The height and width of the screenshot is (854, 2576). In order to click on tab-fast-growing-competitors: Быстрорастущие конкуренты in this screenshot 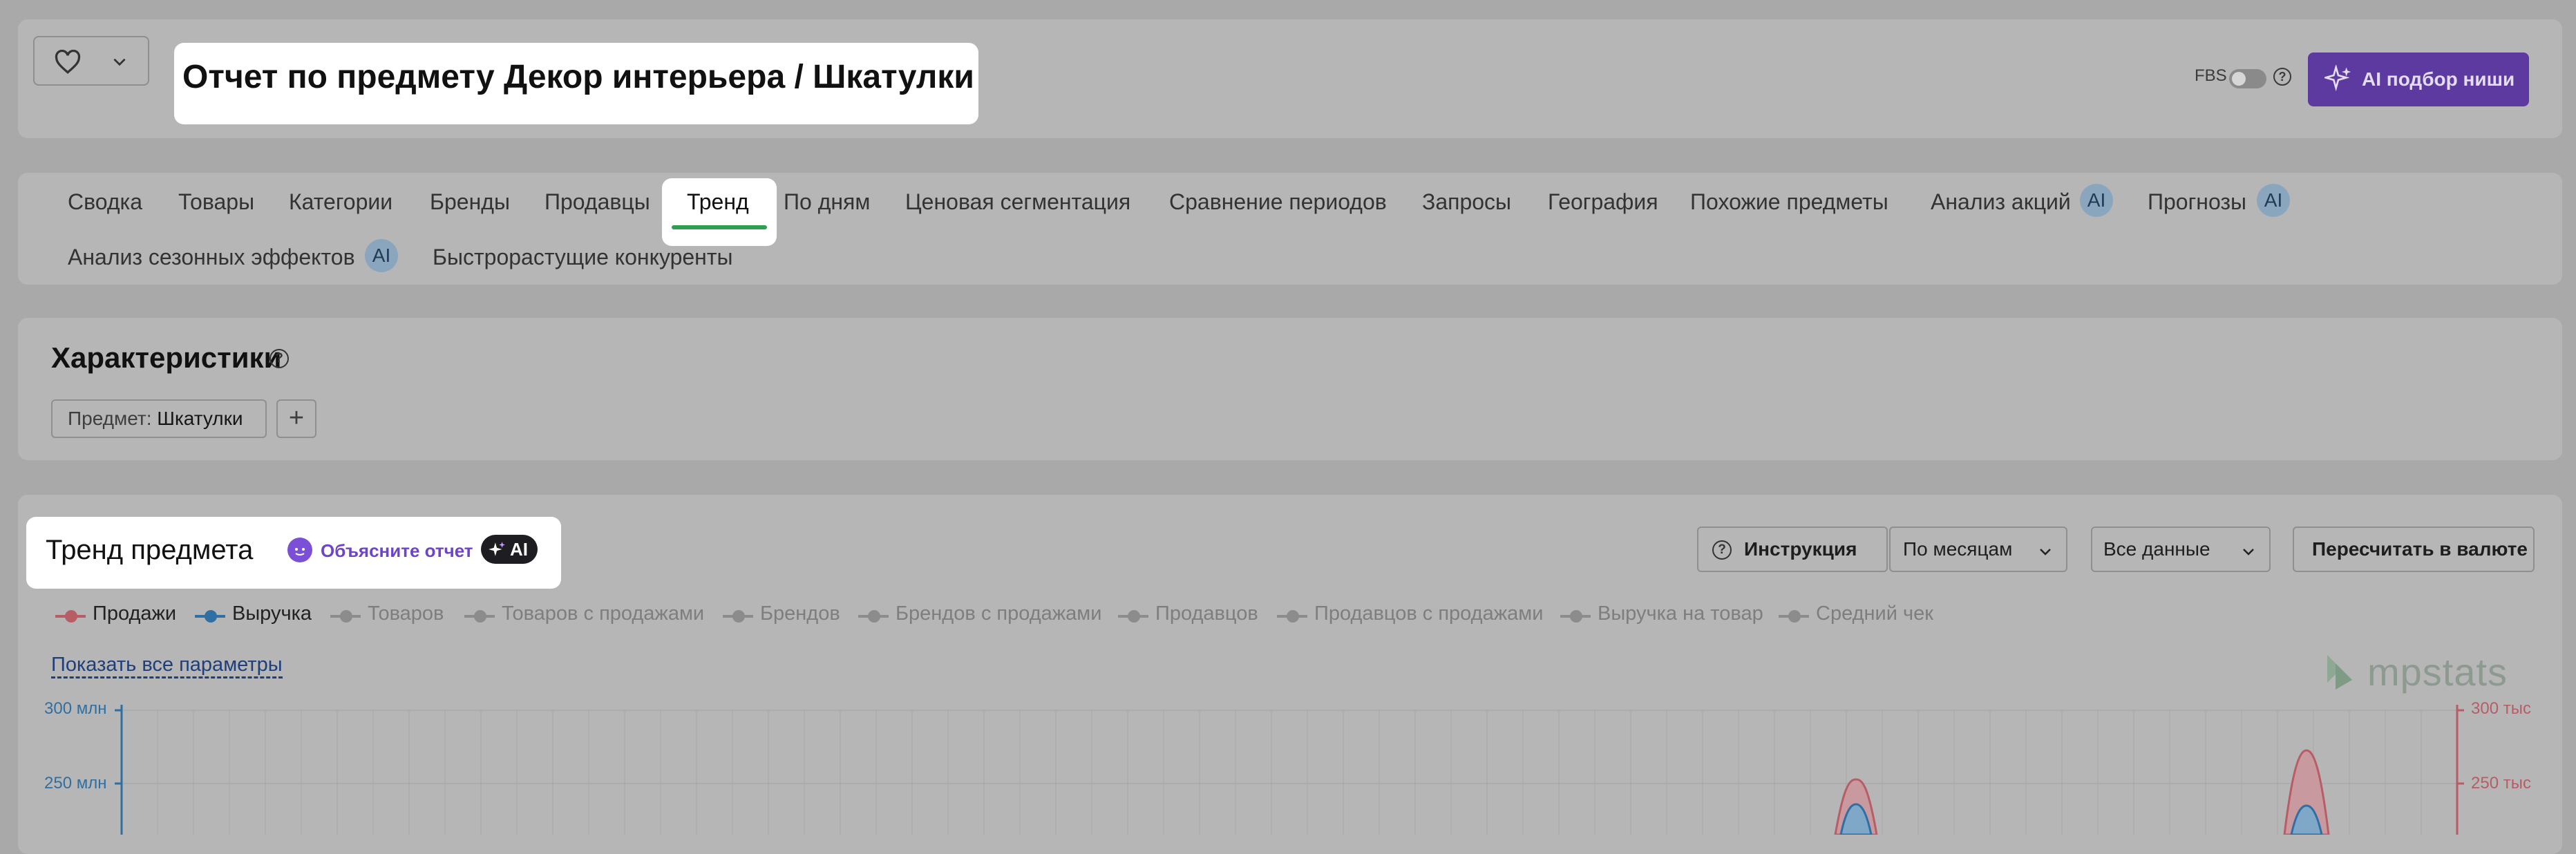, I will do `click(583, 257)`.